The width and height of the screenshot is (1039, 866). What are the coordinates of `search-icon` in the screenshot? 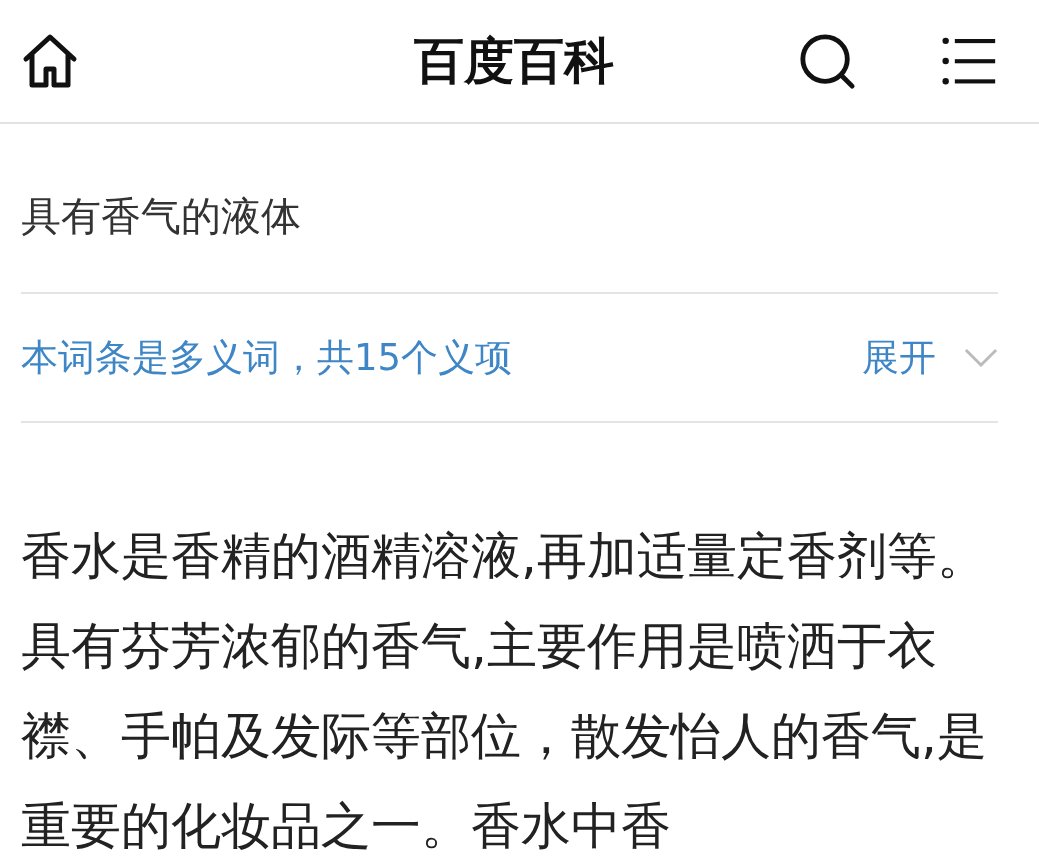 It's located at (827, 61).